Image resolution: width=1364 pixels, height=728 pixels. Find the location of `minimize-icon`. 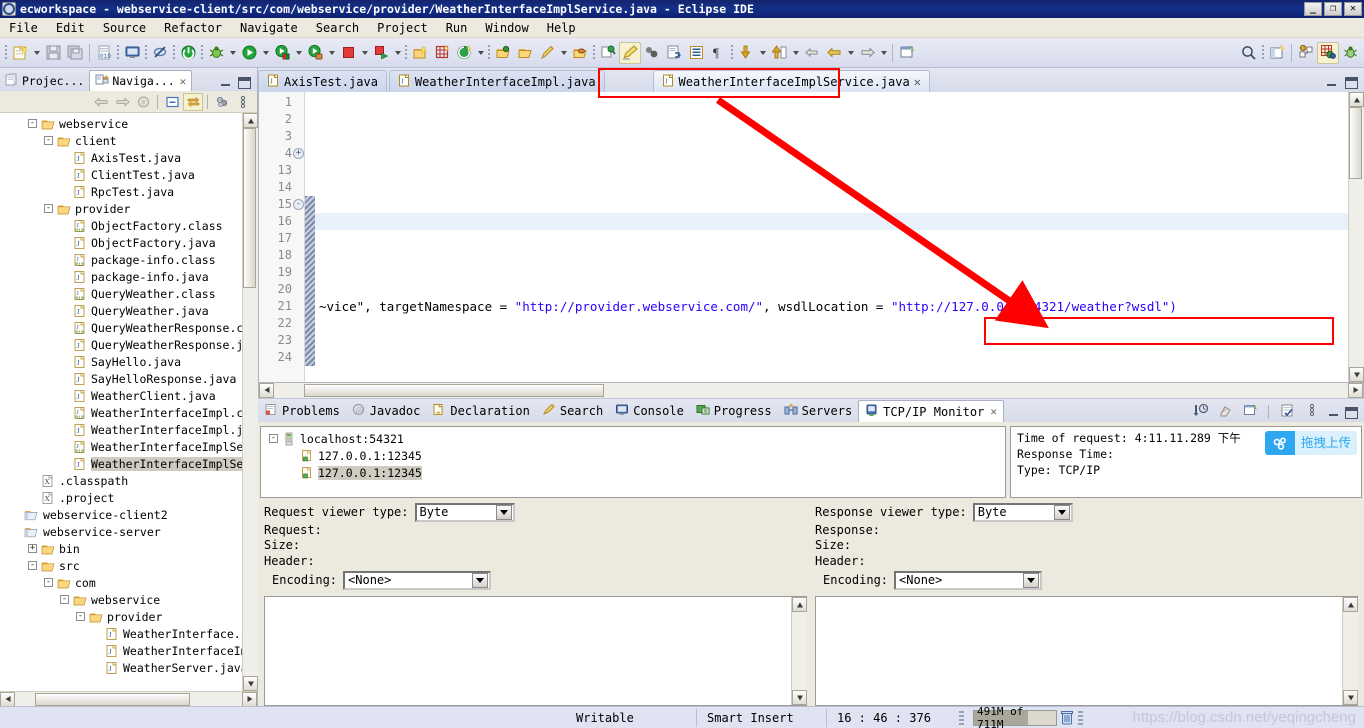

minimize-icon is located at coordinates (225, 83).